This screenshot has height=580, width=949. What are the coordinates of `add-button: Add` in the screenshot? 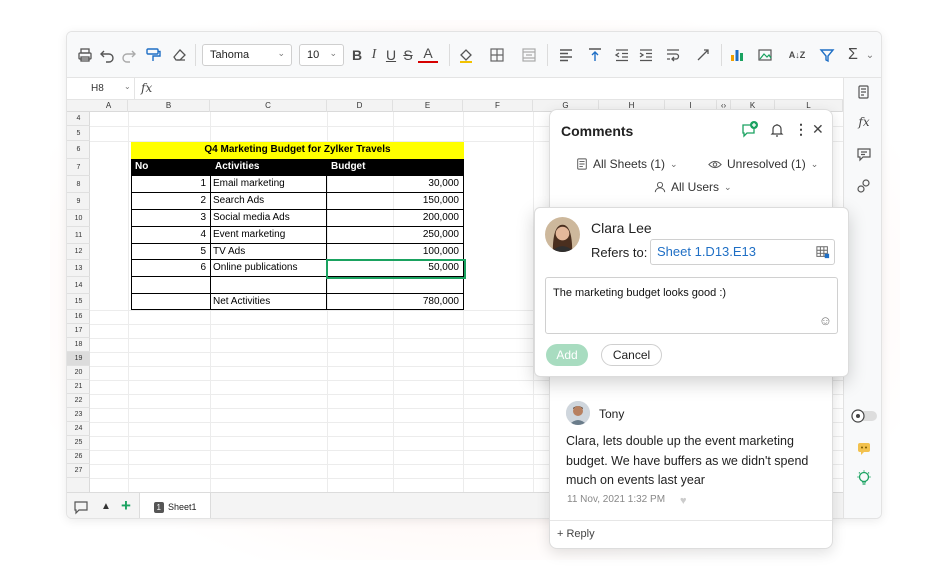 It's located at (567, 355).